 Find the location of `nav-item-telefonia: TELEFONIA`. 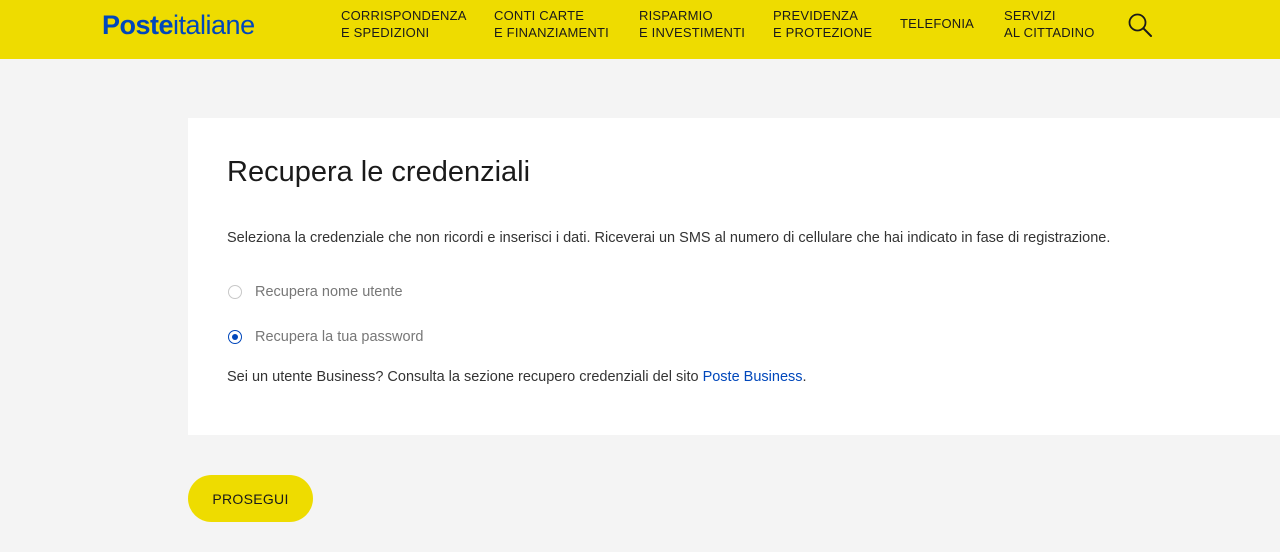

nav-item-telefonia: TELEFONIA is located at coordinates (937, 23).